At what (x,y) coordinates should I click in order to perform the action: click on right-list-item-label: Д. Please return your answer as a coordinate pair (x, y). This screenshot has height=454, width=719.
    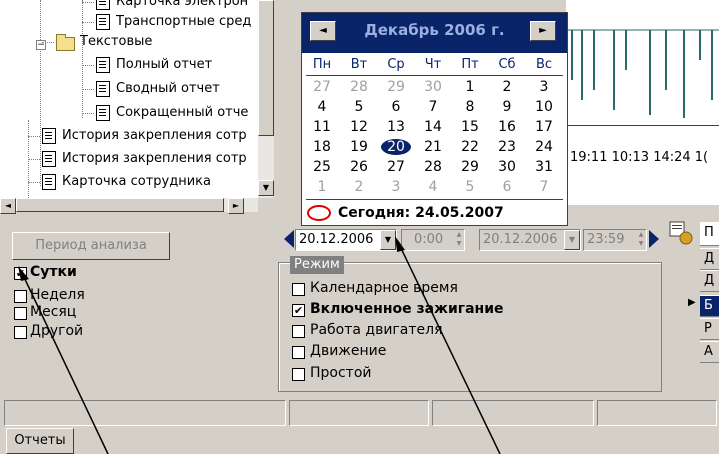
    Looking at the image, I should click on (709, 258).